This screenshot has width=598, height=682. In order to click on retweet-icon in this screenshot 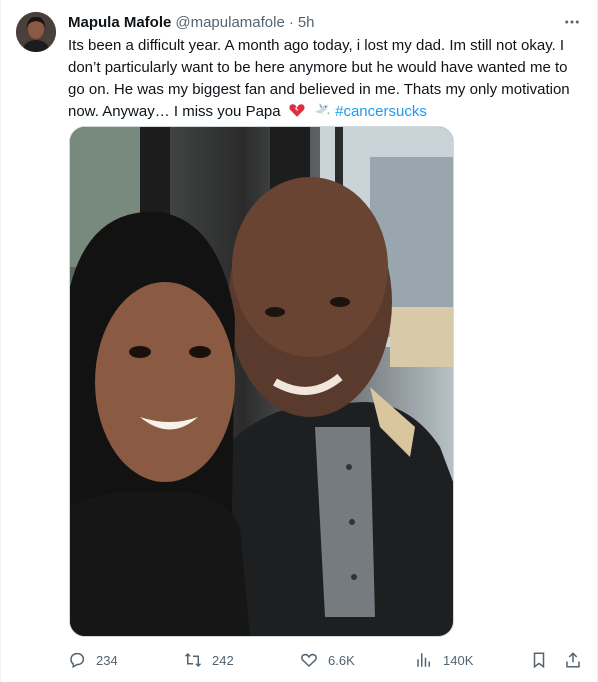, I will do `click(193, 660)`.